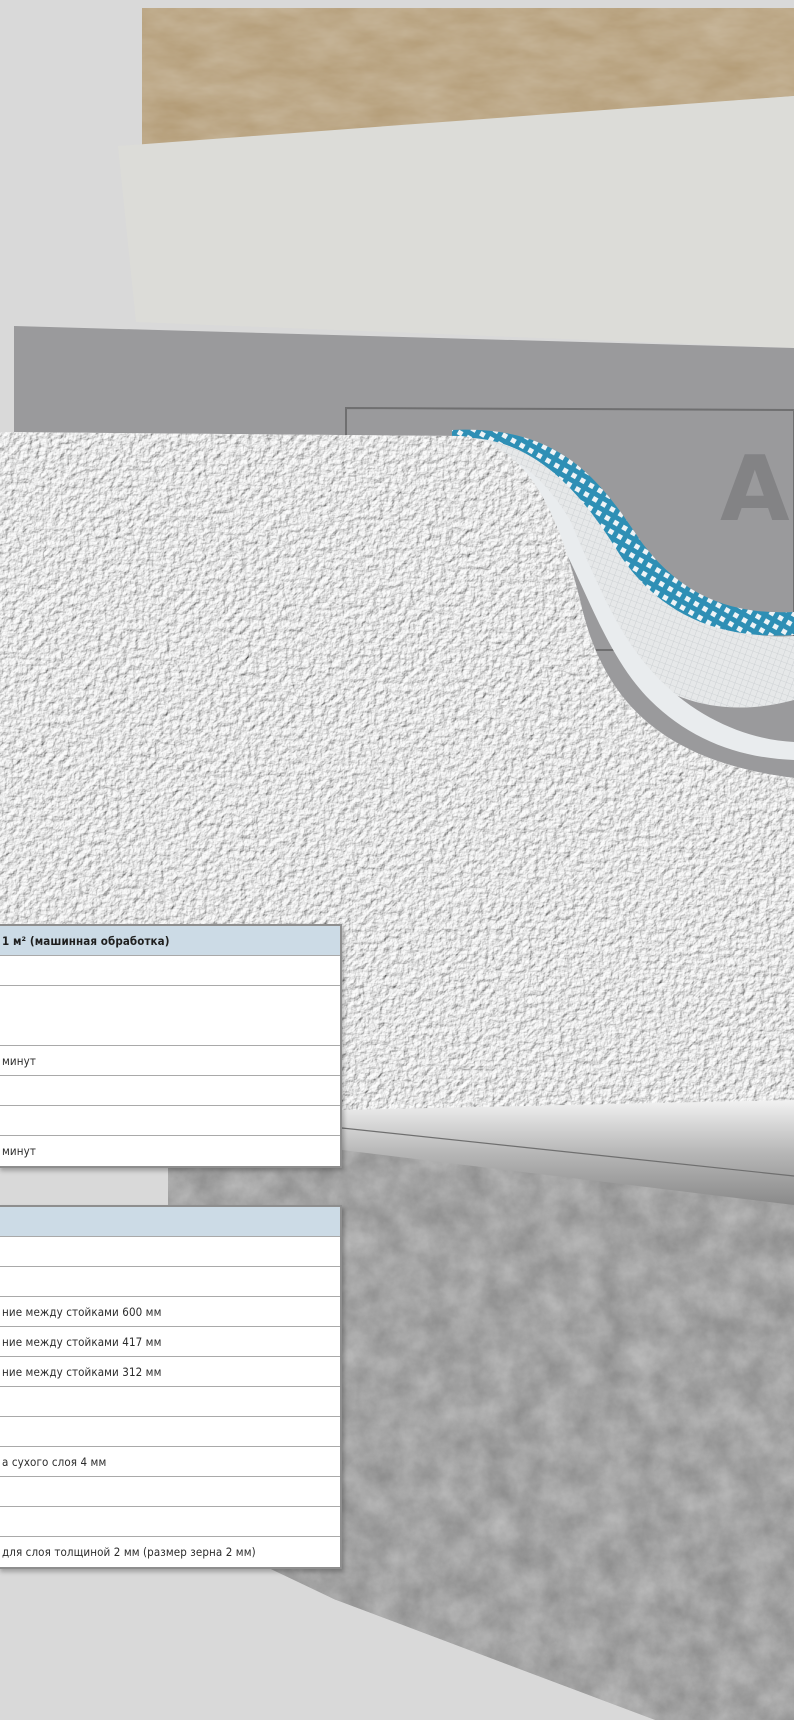  Describe the element at coordinates (170, 1312) in the screenshot. I see `table-row: ние между стойками 600 мм` at that location.